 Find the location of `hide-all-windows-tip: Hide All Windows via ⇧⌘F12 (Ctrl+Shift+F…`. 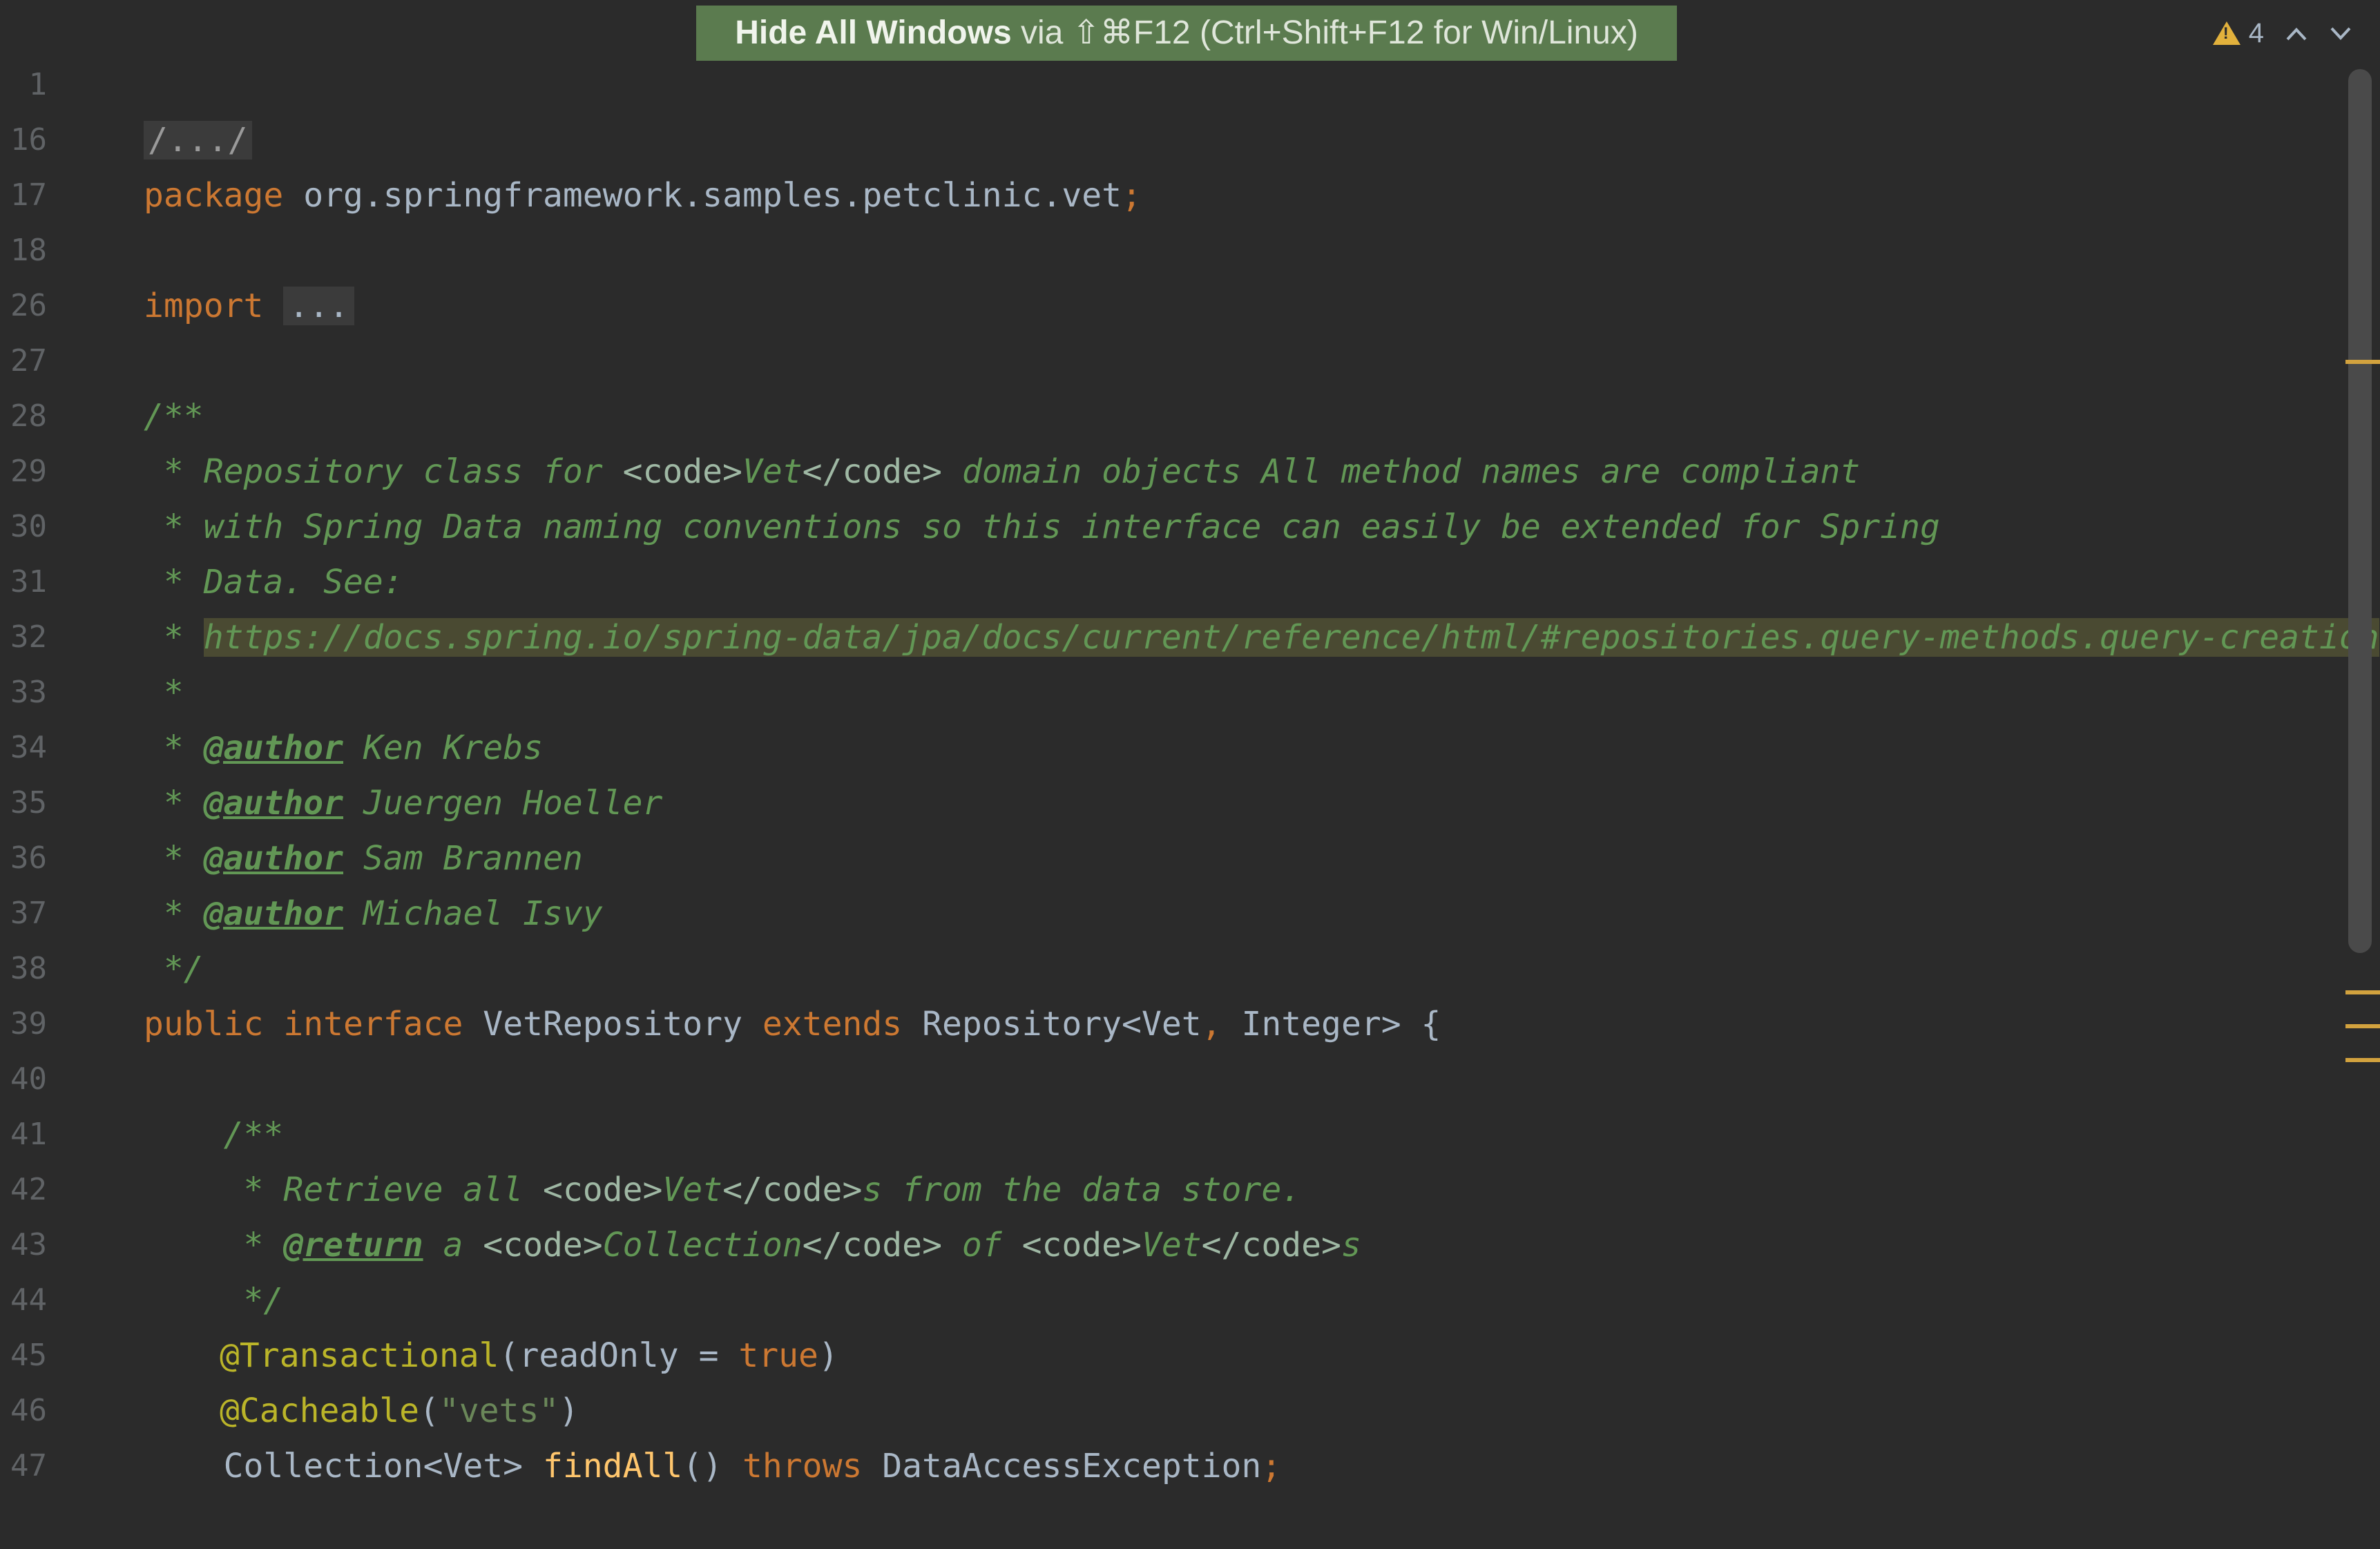

hide-all-windows-tip: Hide All Windows via ⇧⌘F12 (Ctrl+Shift+F… is located at coordinates (1186, 33).